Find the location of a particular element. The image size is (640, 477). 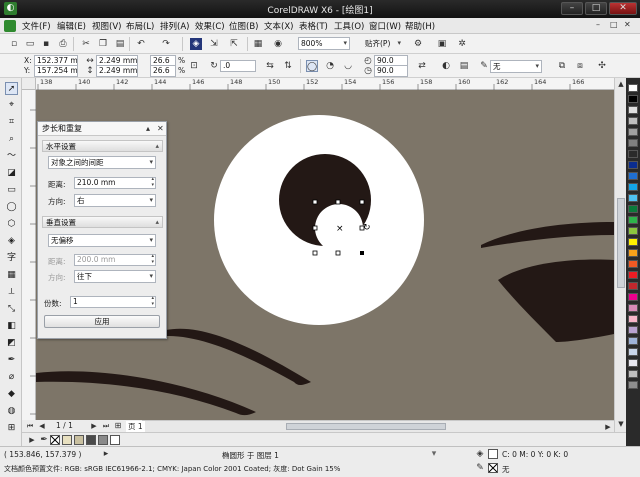

save-icon: ▪ is located at coordinates (46, 44).